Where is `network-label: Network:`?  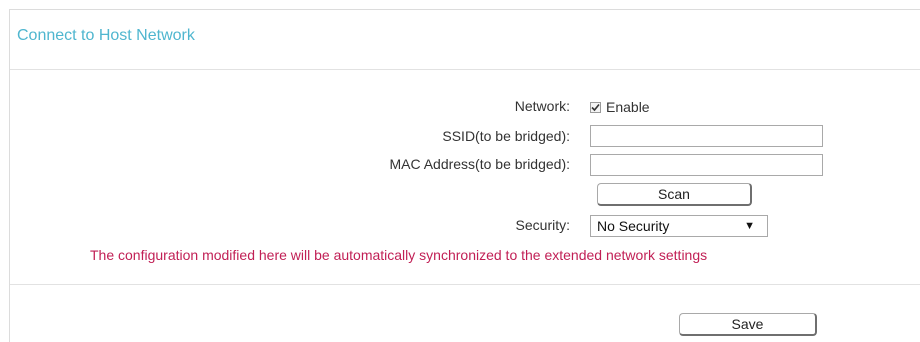
network-label: Network: is located at coordinates (542, 106).